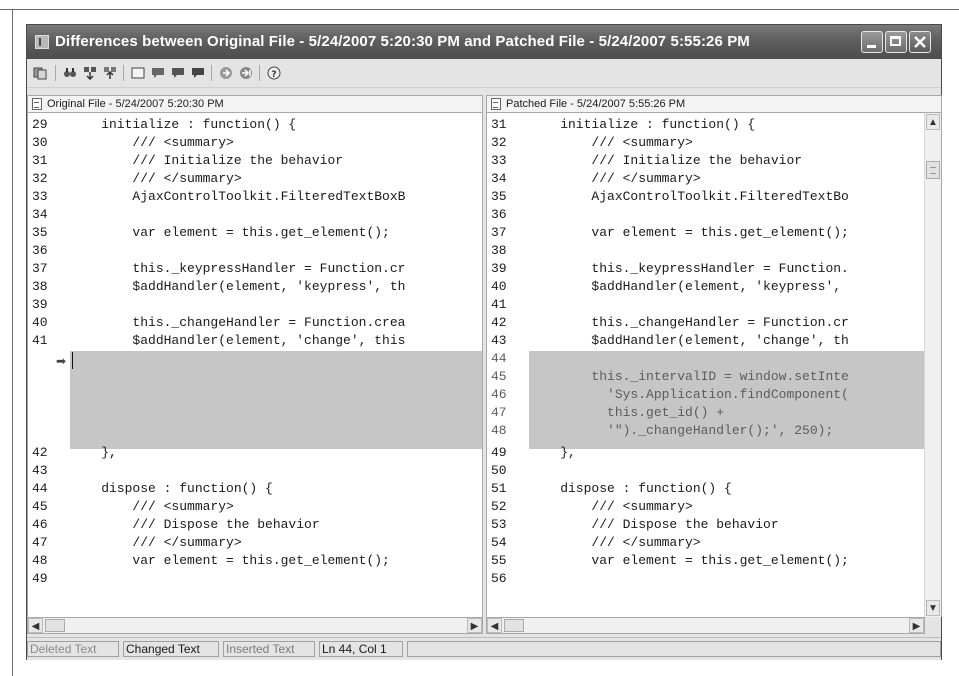  What do you see at coordinates (255, 579) in the screenshot?
I see `code-line: 49` at bounding box center [255, 579].